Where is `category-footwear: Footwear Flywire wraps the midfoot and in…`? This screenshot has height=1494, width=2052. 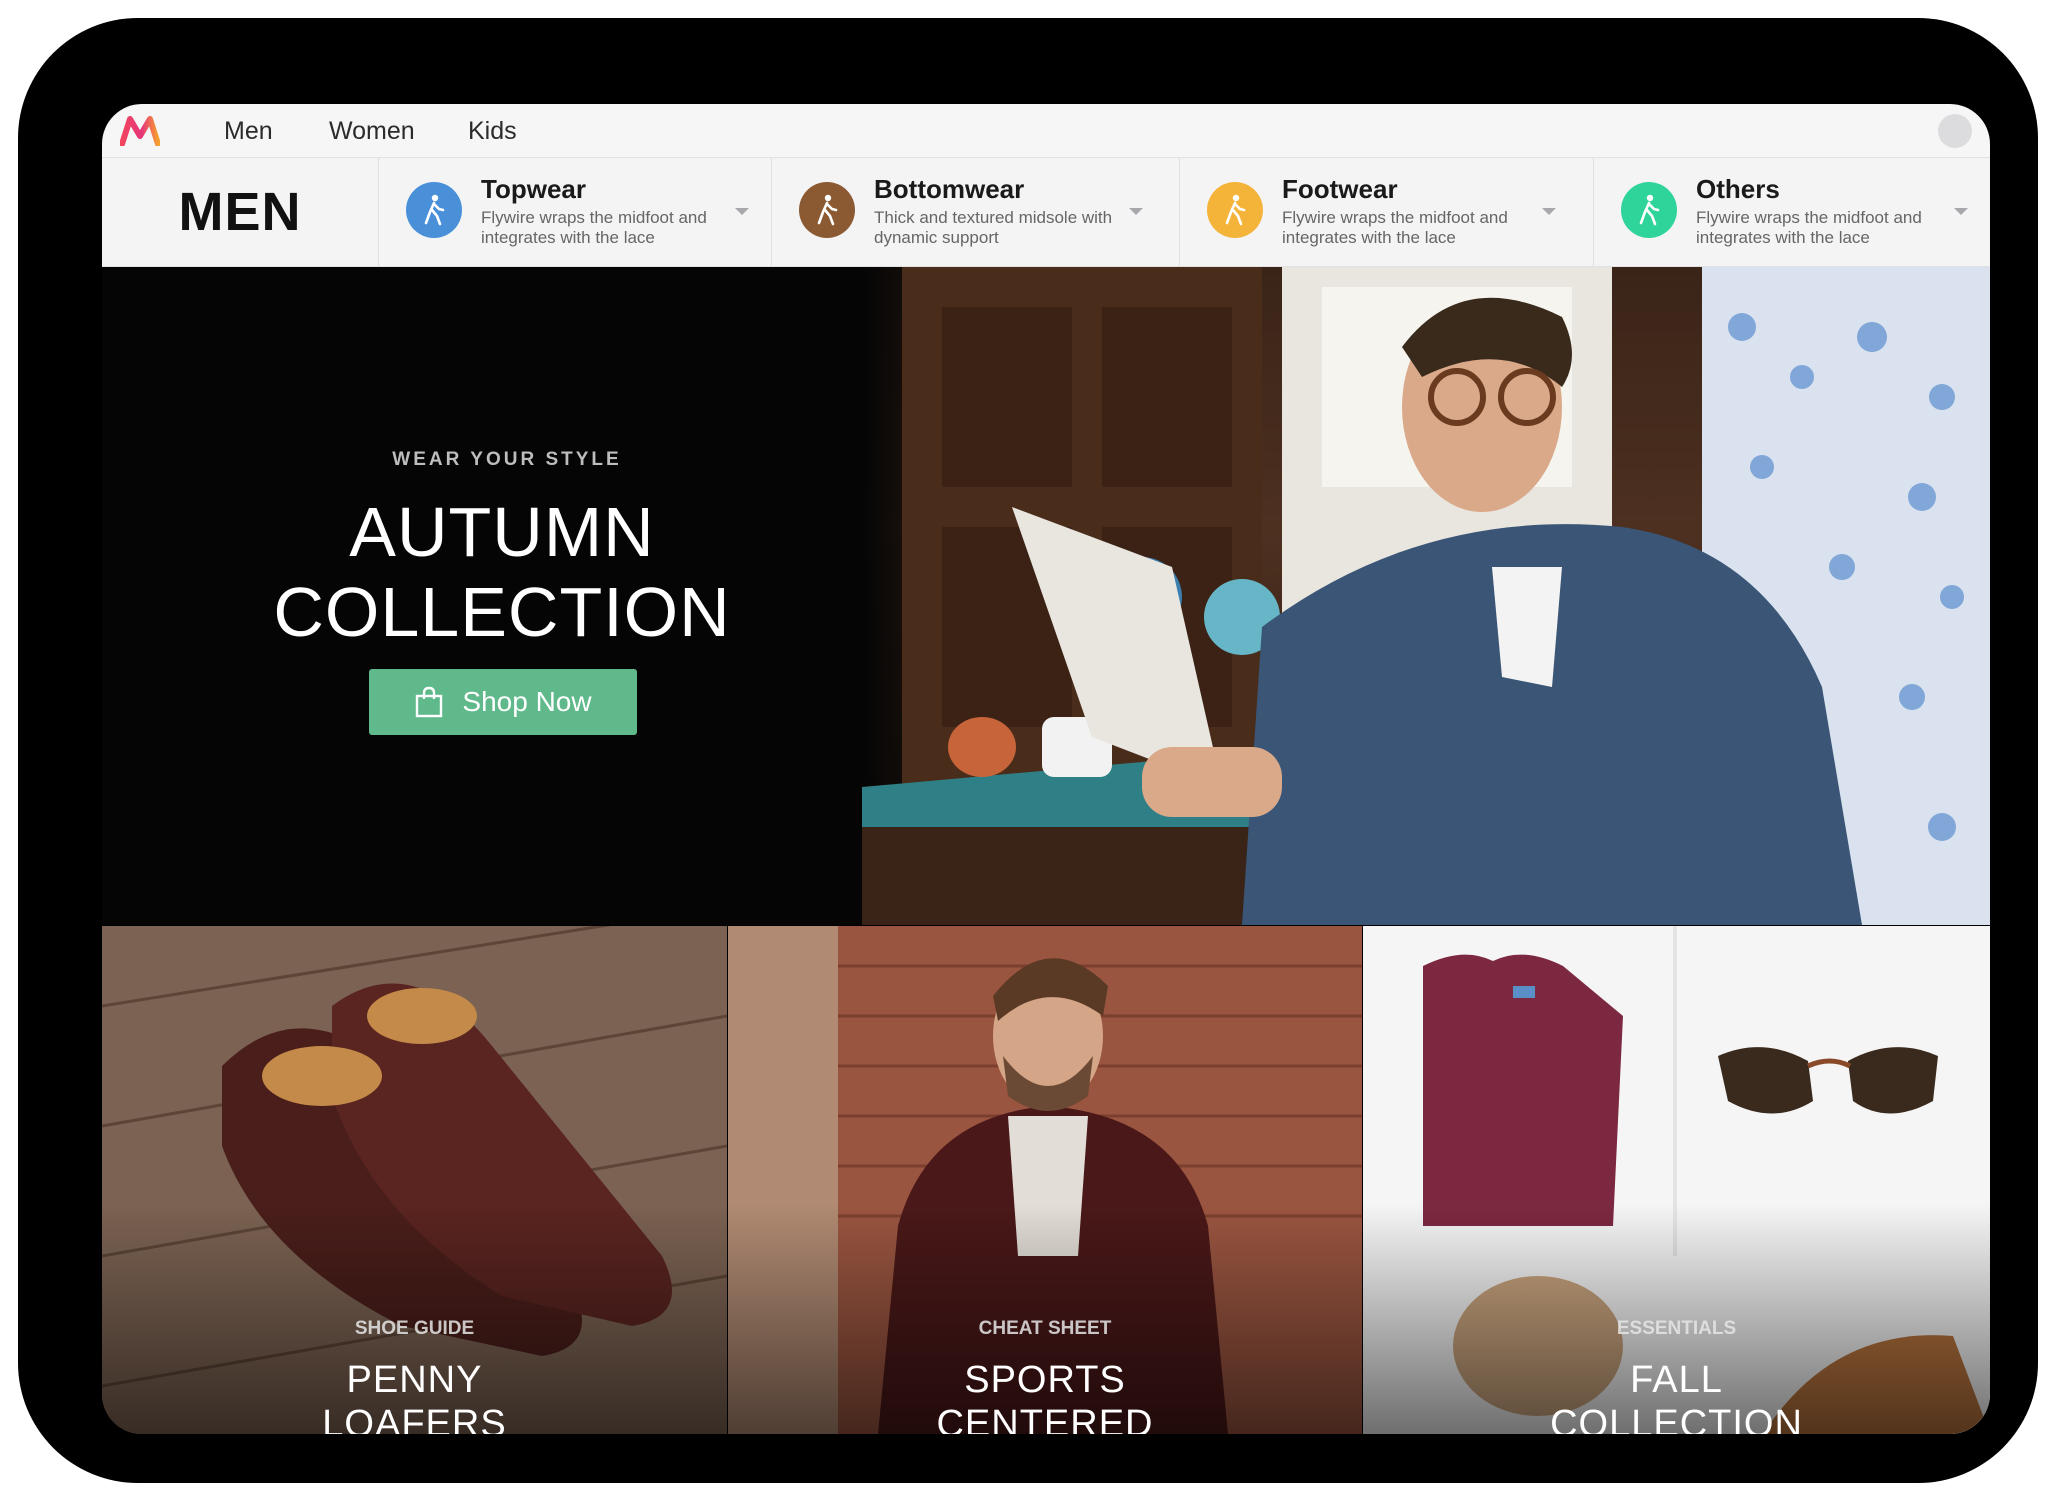 category-footwear: Footwear Flywire wraps the midfoot and in… is located at coordinates (1387, 212).